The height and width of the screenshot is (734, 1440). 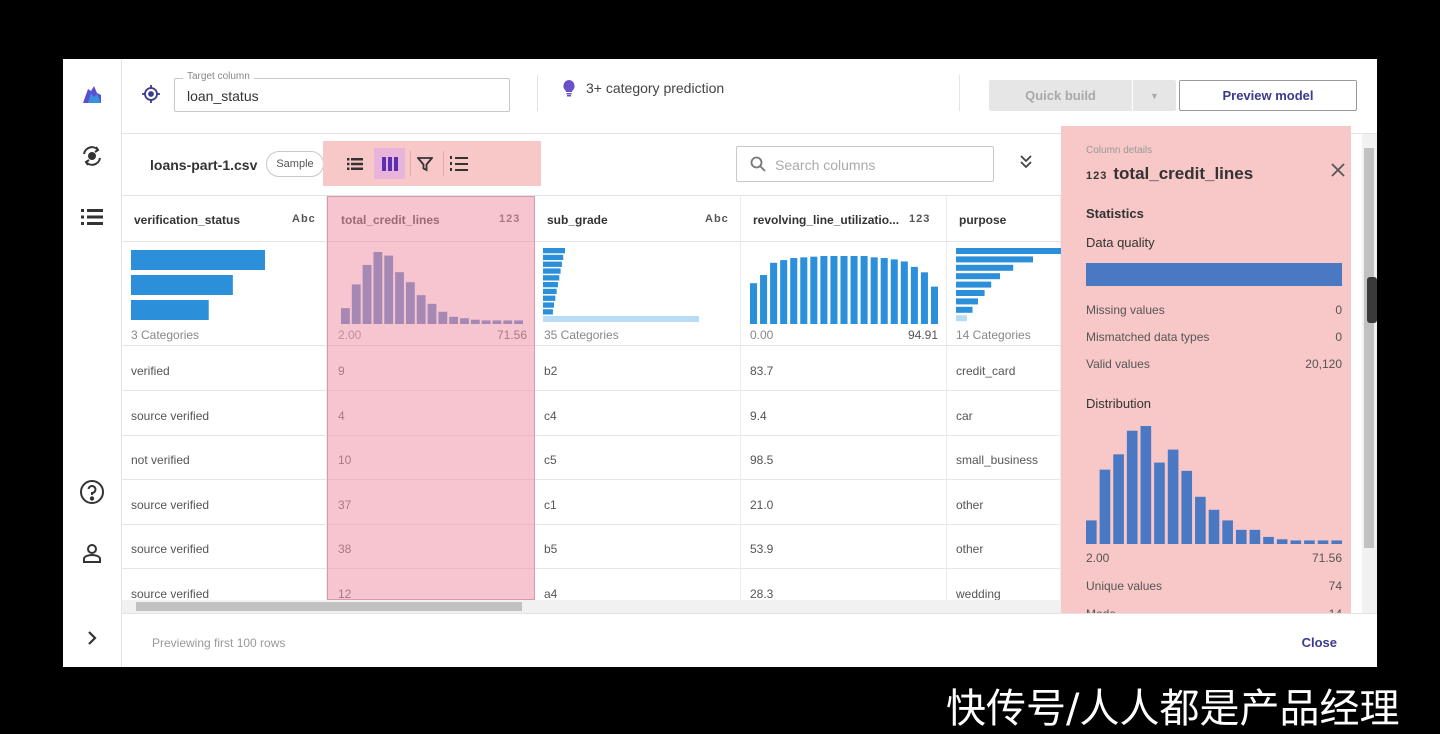 I want to click on table-cell: b5, so click(x=638, y=547).